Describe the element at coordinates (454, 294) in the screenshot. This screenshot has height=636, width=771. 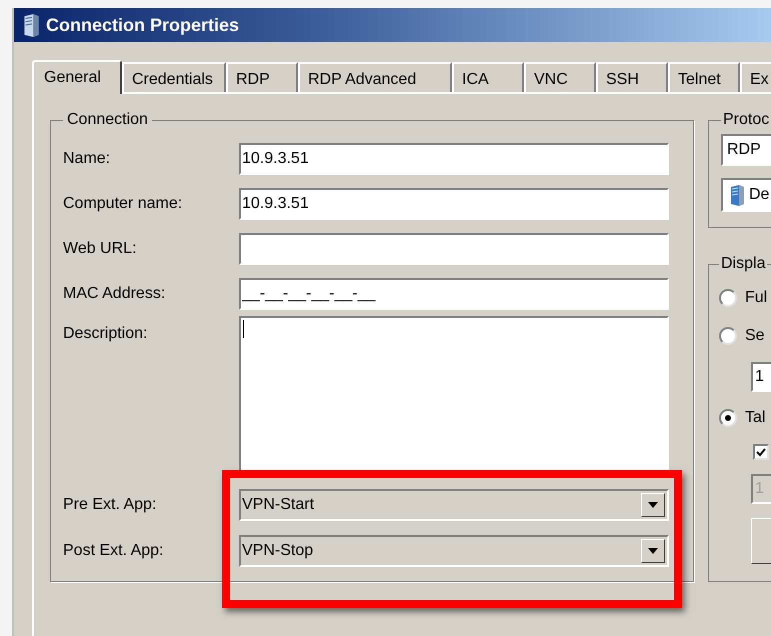
I see `text-field: __-__-__-__-__-__` at that location.